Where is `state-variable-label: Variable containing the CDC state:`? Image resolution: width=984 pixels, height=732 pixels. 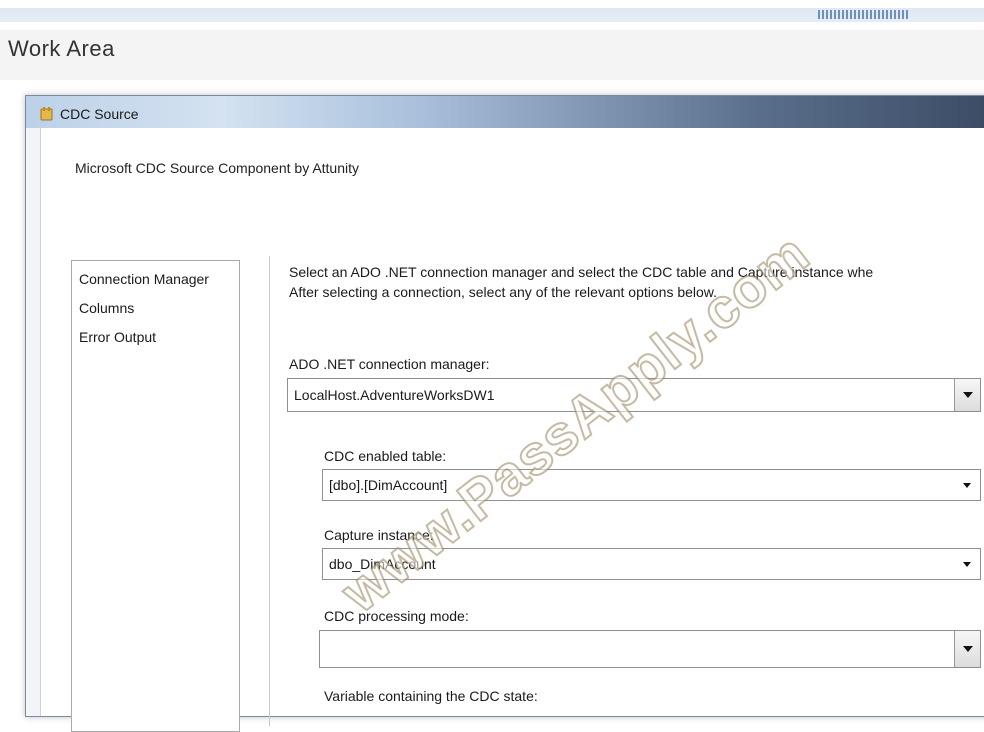
state-variable-label: Variable containing the CDC state: is located at coordinates (431, 696).